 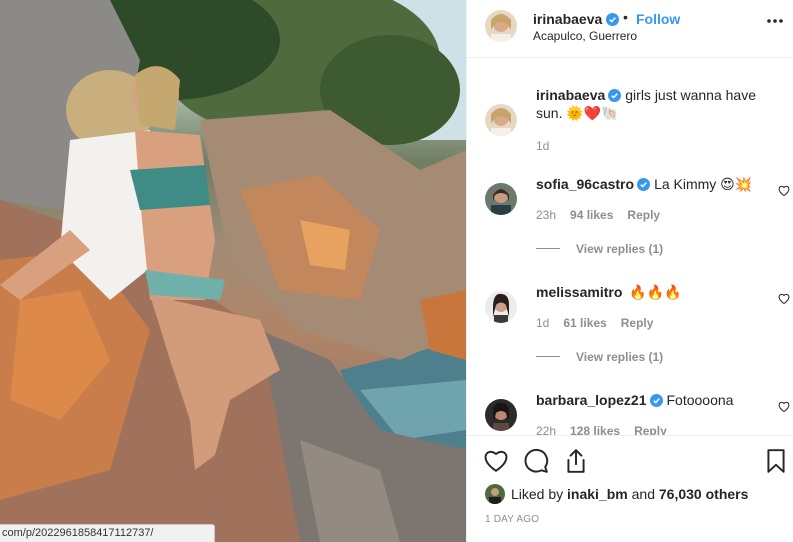 I want to click on share-icon, so click(x=576, y=461).